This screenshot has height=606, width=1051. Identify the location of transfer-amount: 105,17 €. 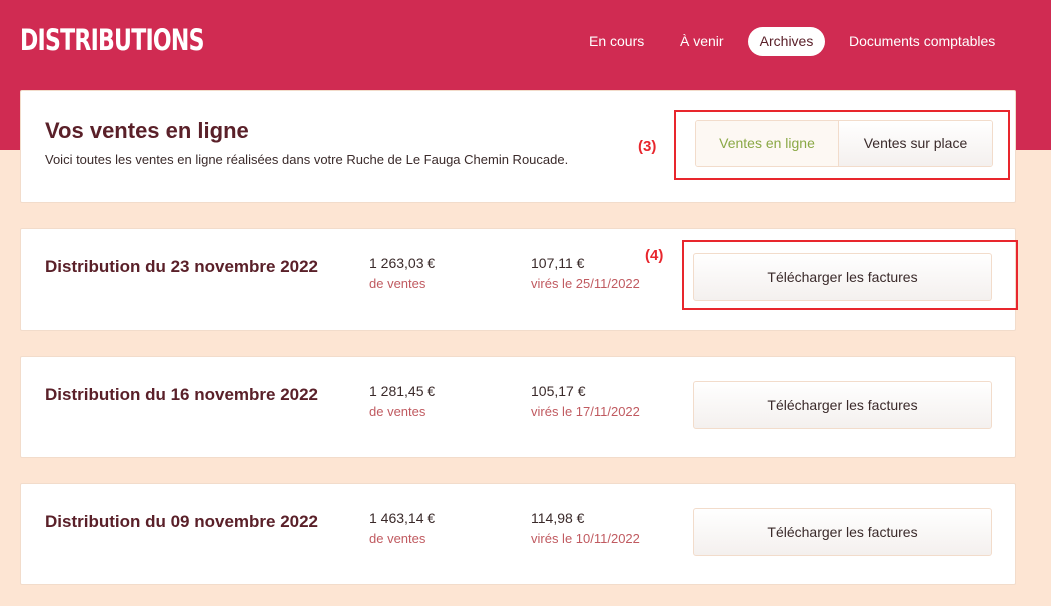
(558, 391).